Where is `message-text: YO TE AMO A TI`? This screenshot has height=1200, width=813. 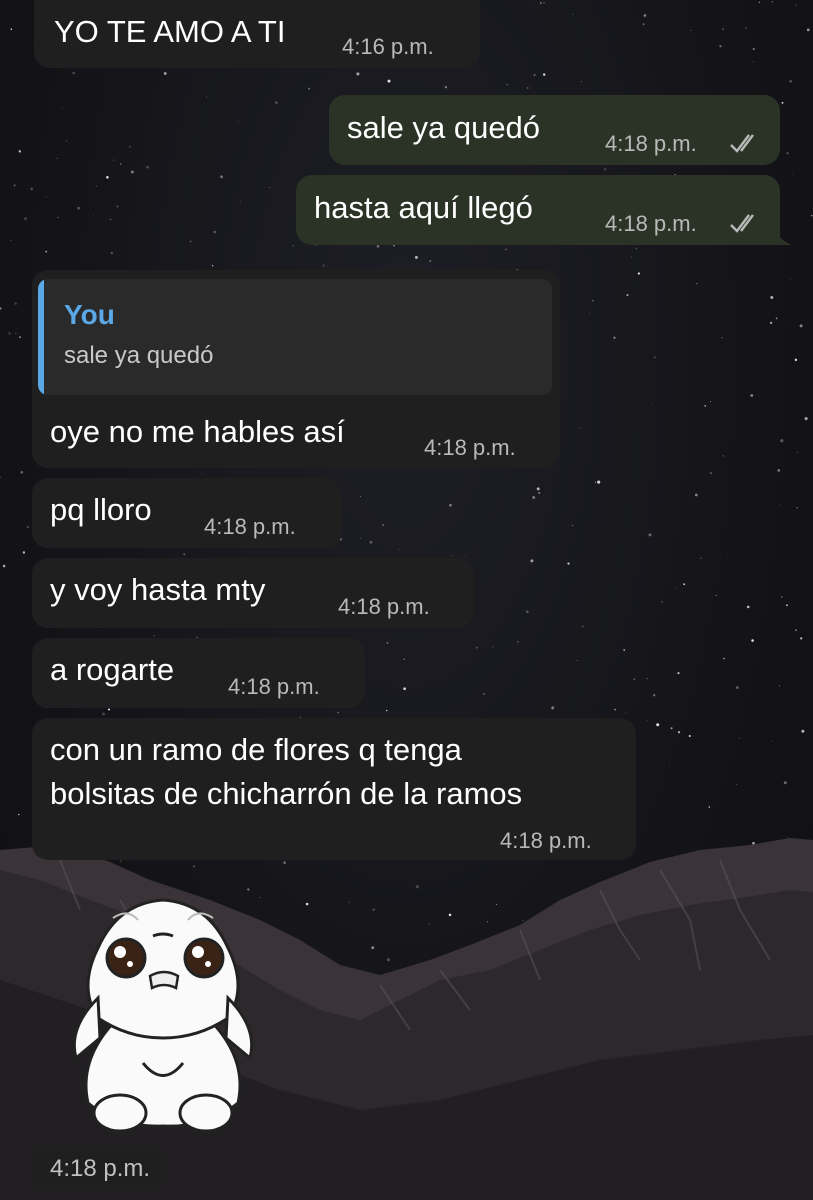 message-text: YO TE AMO A TI is located at coordinates (170, 31).